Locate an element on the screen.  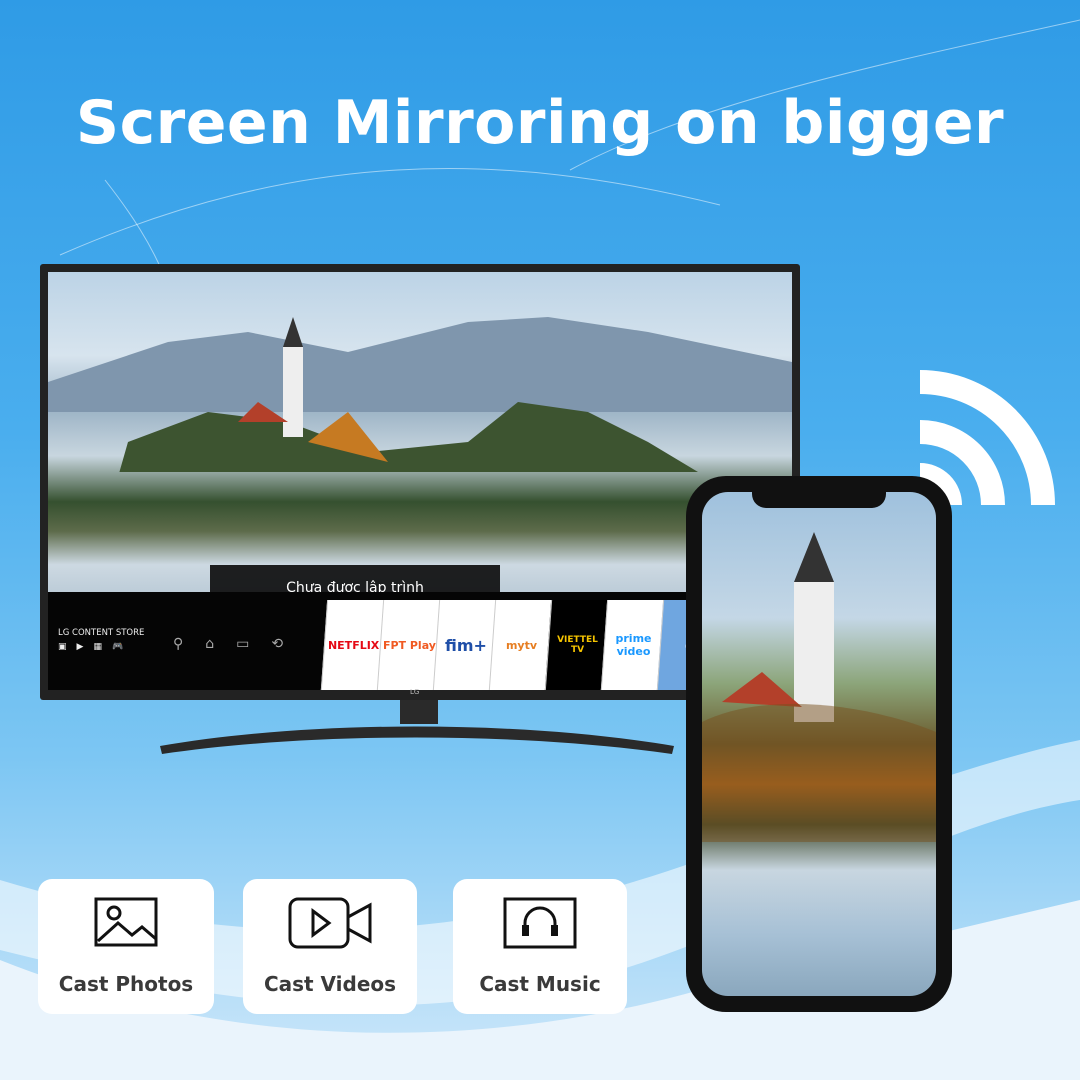
cast-videos-button: Cast Videos is located at coordinates (330, 946).